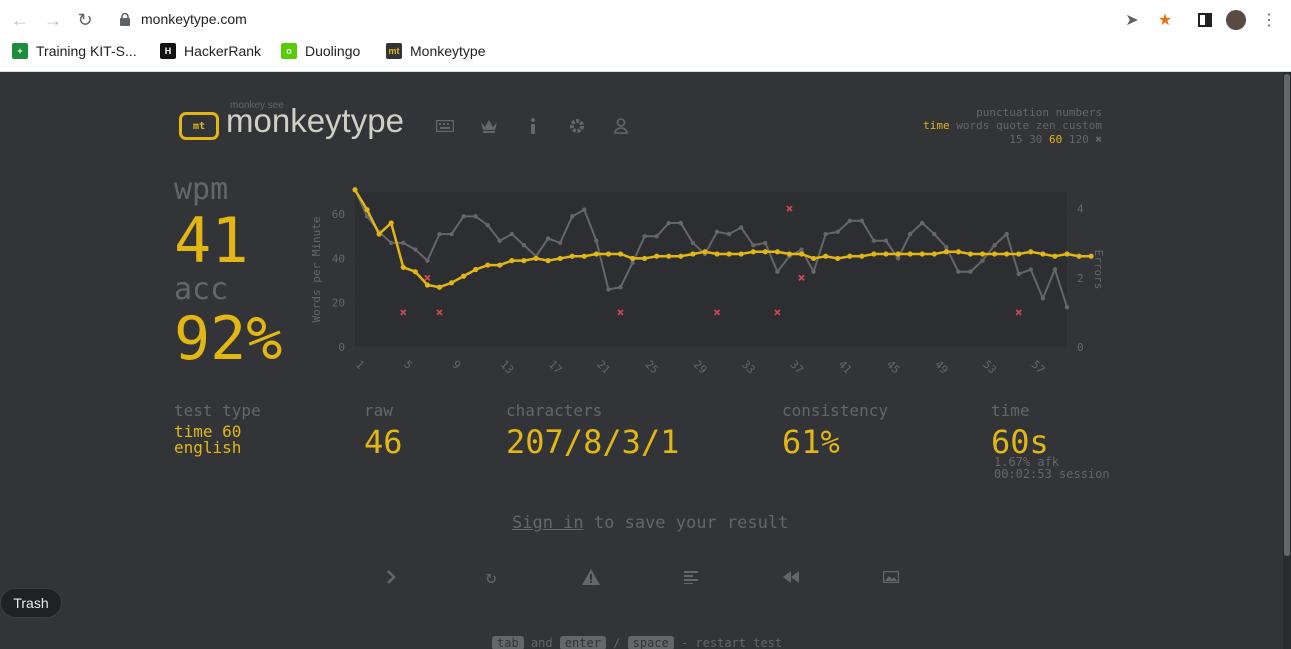 The height and width of the screenshot is (649, 1291). What do you see at coordinates (408, 365) in the screenshot?
I see `x-tick-label: 5` at bounding box center [408, 365].